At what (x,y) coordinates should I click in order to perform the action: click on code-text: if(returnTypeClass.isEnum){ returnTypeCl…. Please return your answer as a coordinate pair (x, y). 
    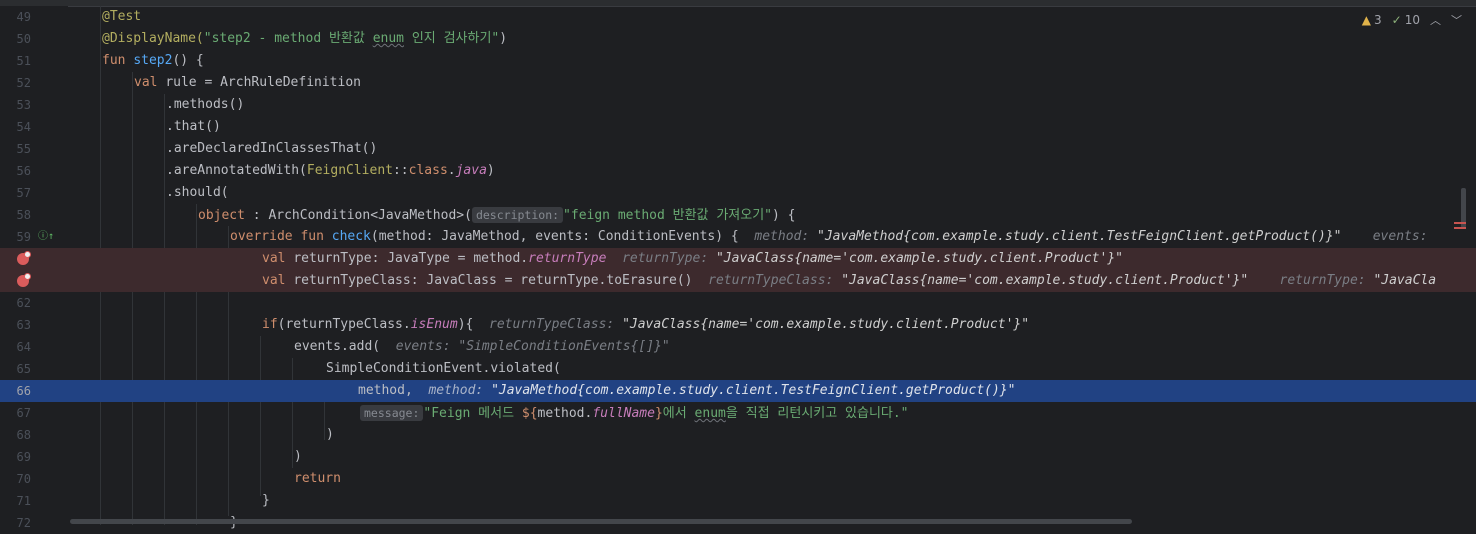
    Looking at the image, I should click on (646, 324).